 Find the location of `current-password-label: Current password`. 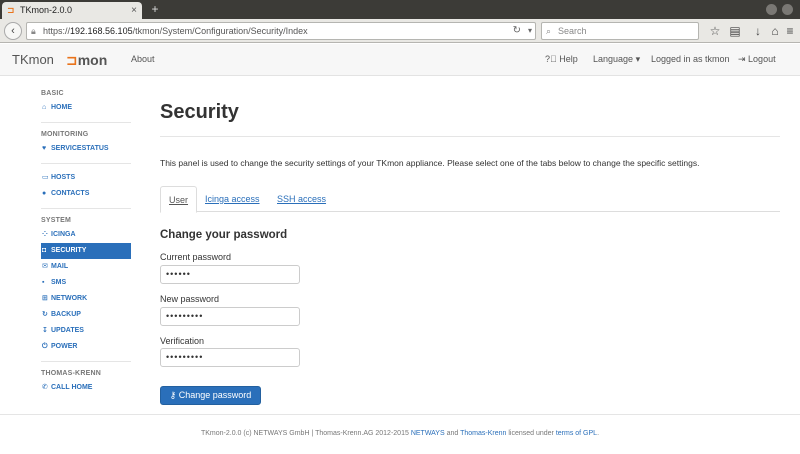

current-password-label: Current password is located at coordinates (196, 257).